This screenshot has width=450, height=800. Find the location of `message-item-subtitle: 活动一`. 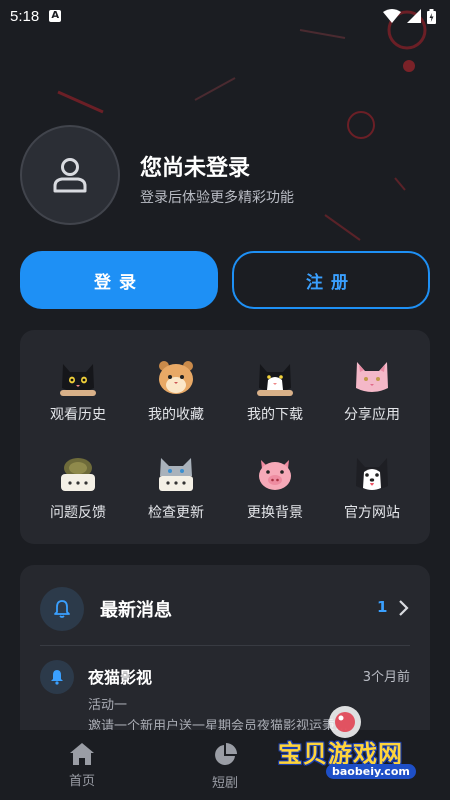

message-item-subtitle: 活动一 is located at coordinates (108, 705).